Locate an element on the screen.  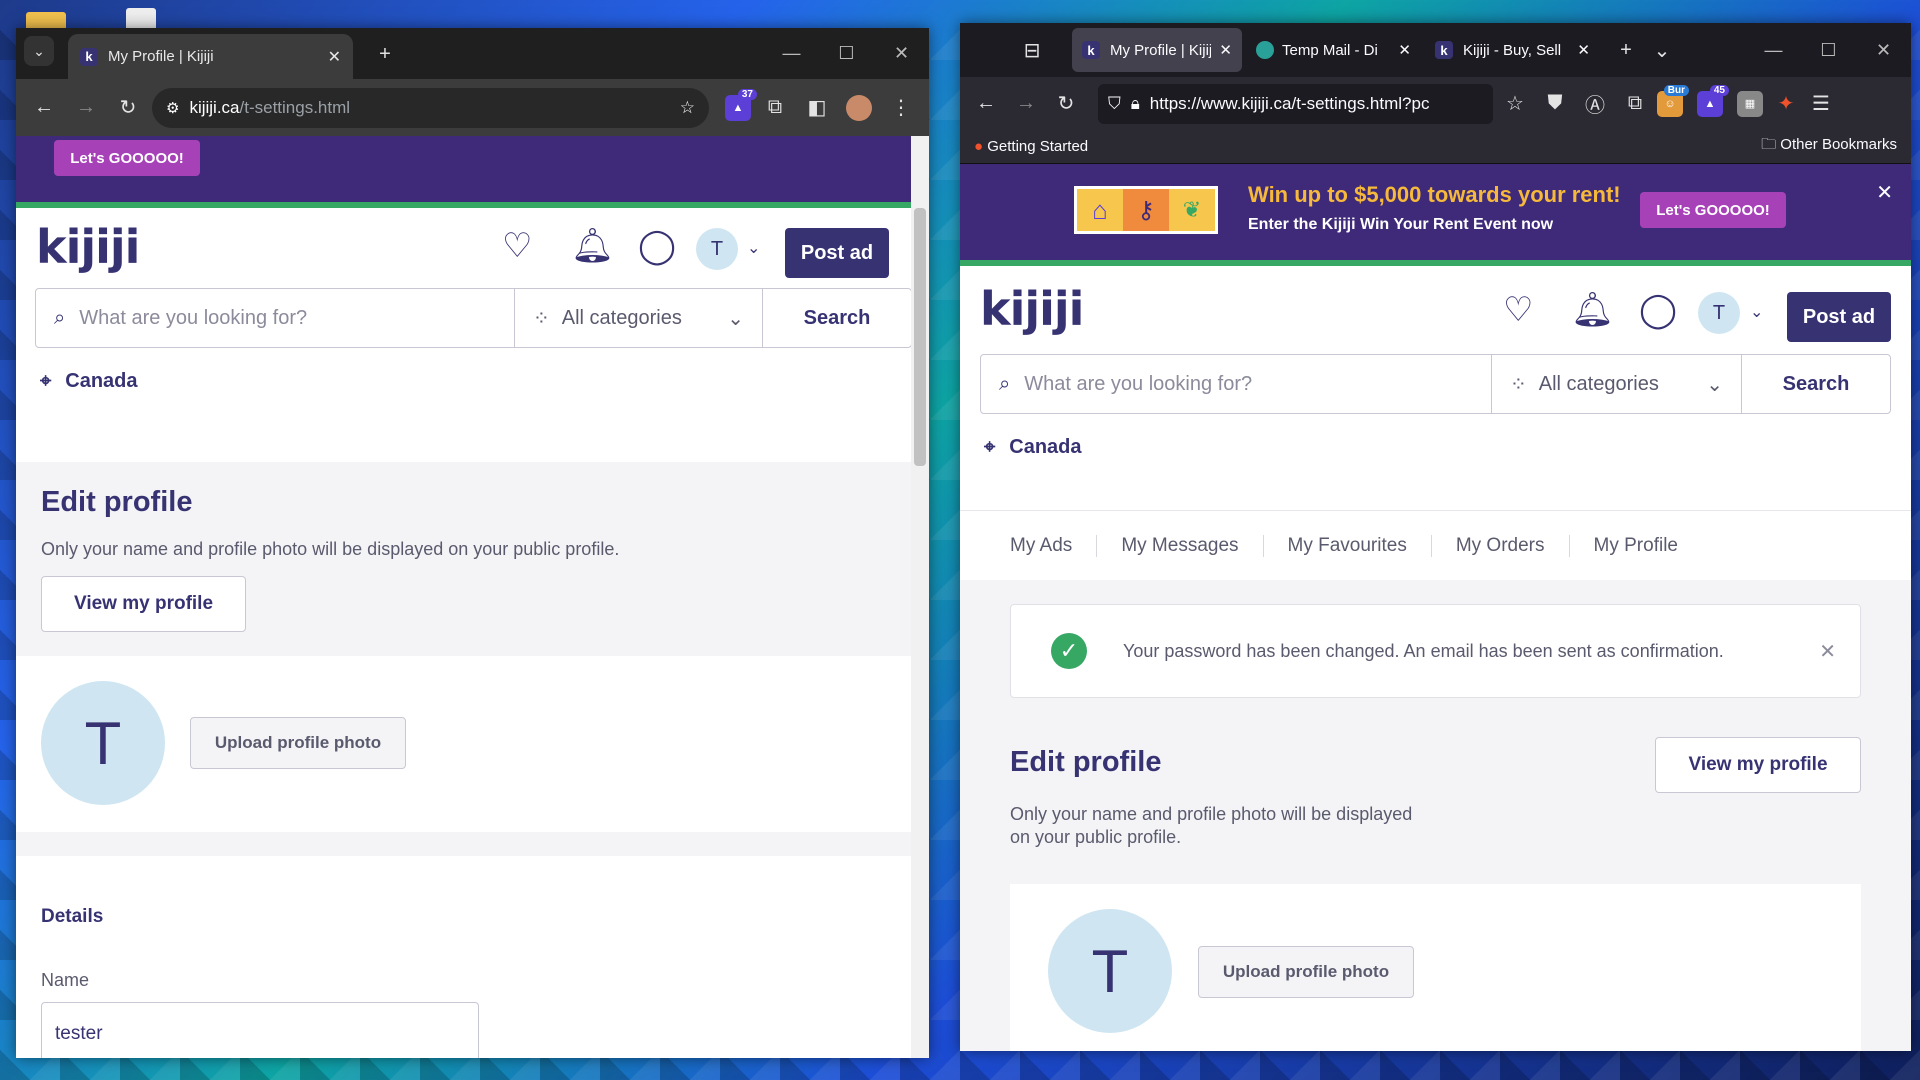
nav-my-messages: My Messages is located at coordinates (1180, 545).